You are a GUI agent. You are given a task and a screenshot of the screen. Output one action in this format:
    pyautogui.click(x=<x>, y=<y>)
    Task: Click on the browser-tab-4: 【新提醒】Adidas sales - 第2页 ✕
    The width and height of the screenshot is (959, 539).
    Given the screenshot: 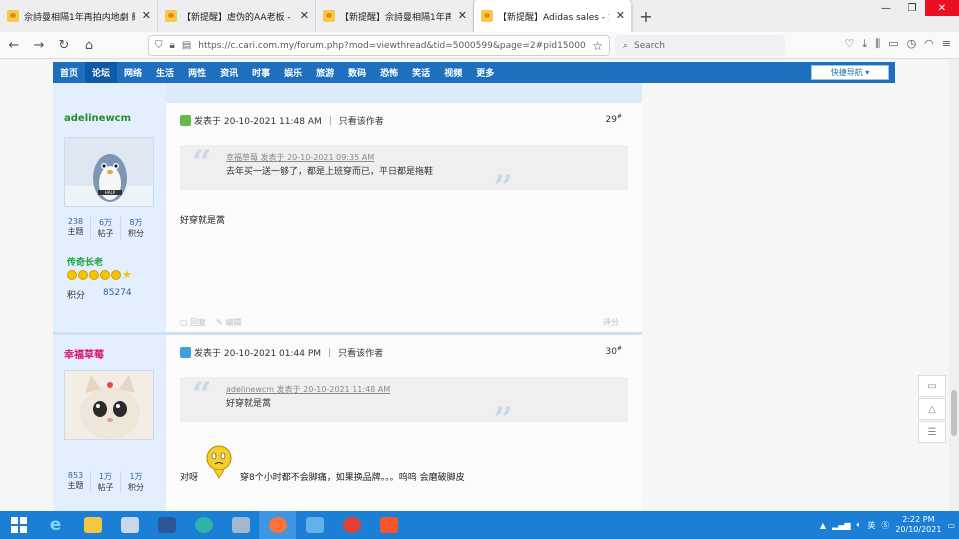 What is the action you would take?
    pyautogui.click(x=553, y=16)
    